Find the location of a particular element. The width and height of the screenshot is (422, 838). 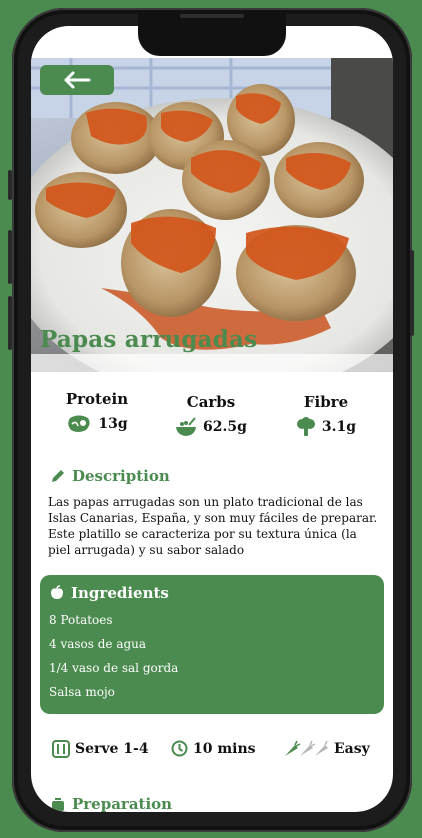

pencil-icon is located at coordinates (58, 476).